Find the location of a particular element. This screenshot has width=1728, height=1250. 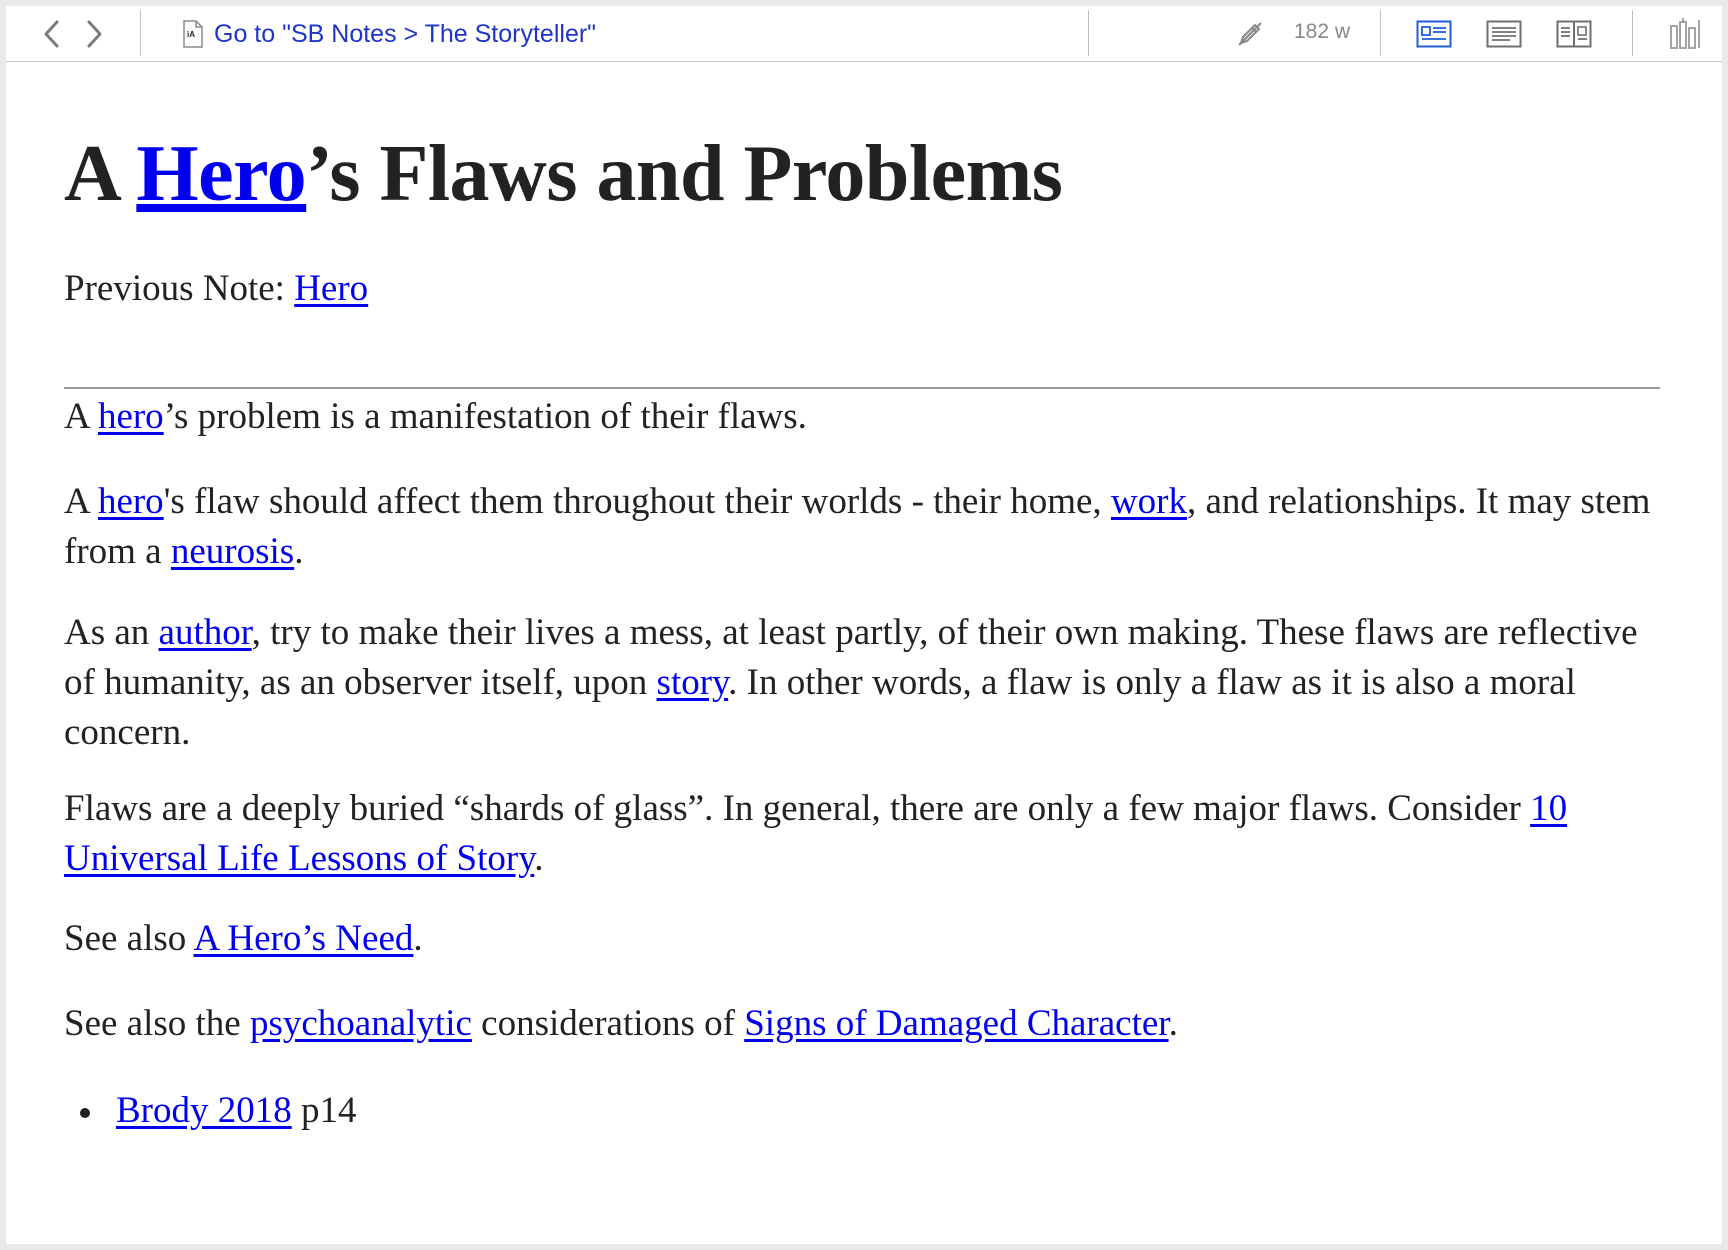

split-mode-button is located at coordinates (1574, 34).